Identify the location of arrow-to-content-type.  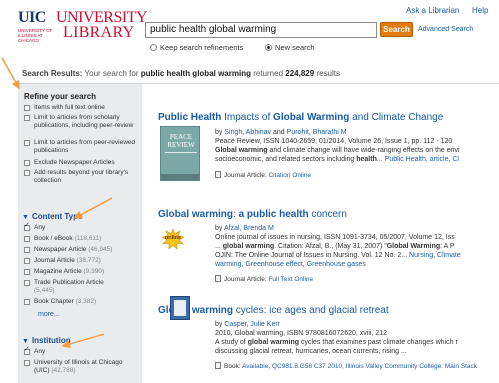
(93, 208).